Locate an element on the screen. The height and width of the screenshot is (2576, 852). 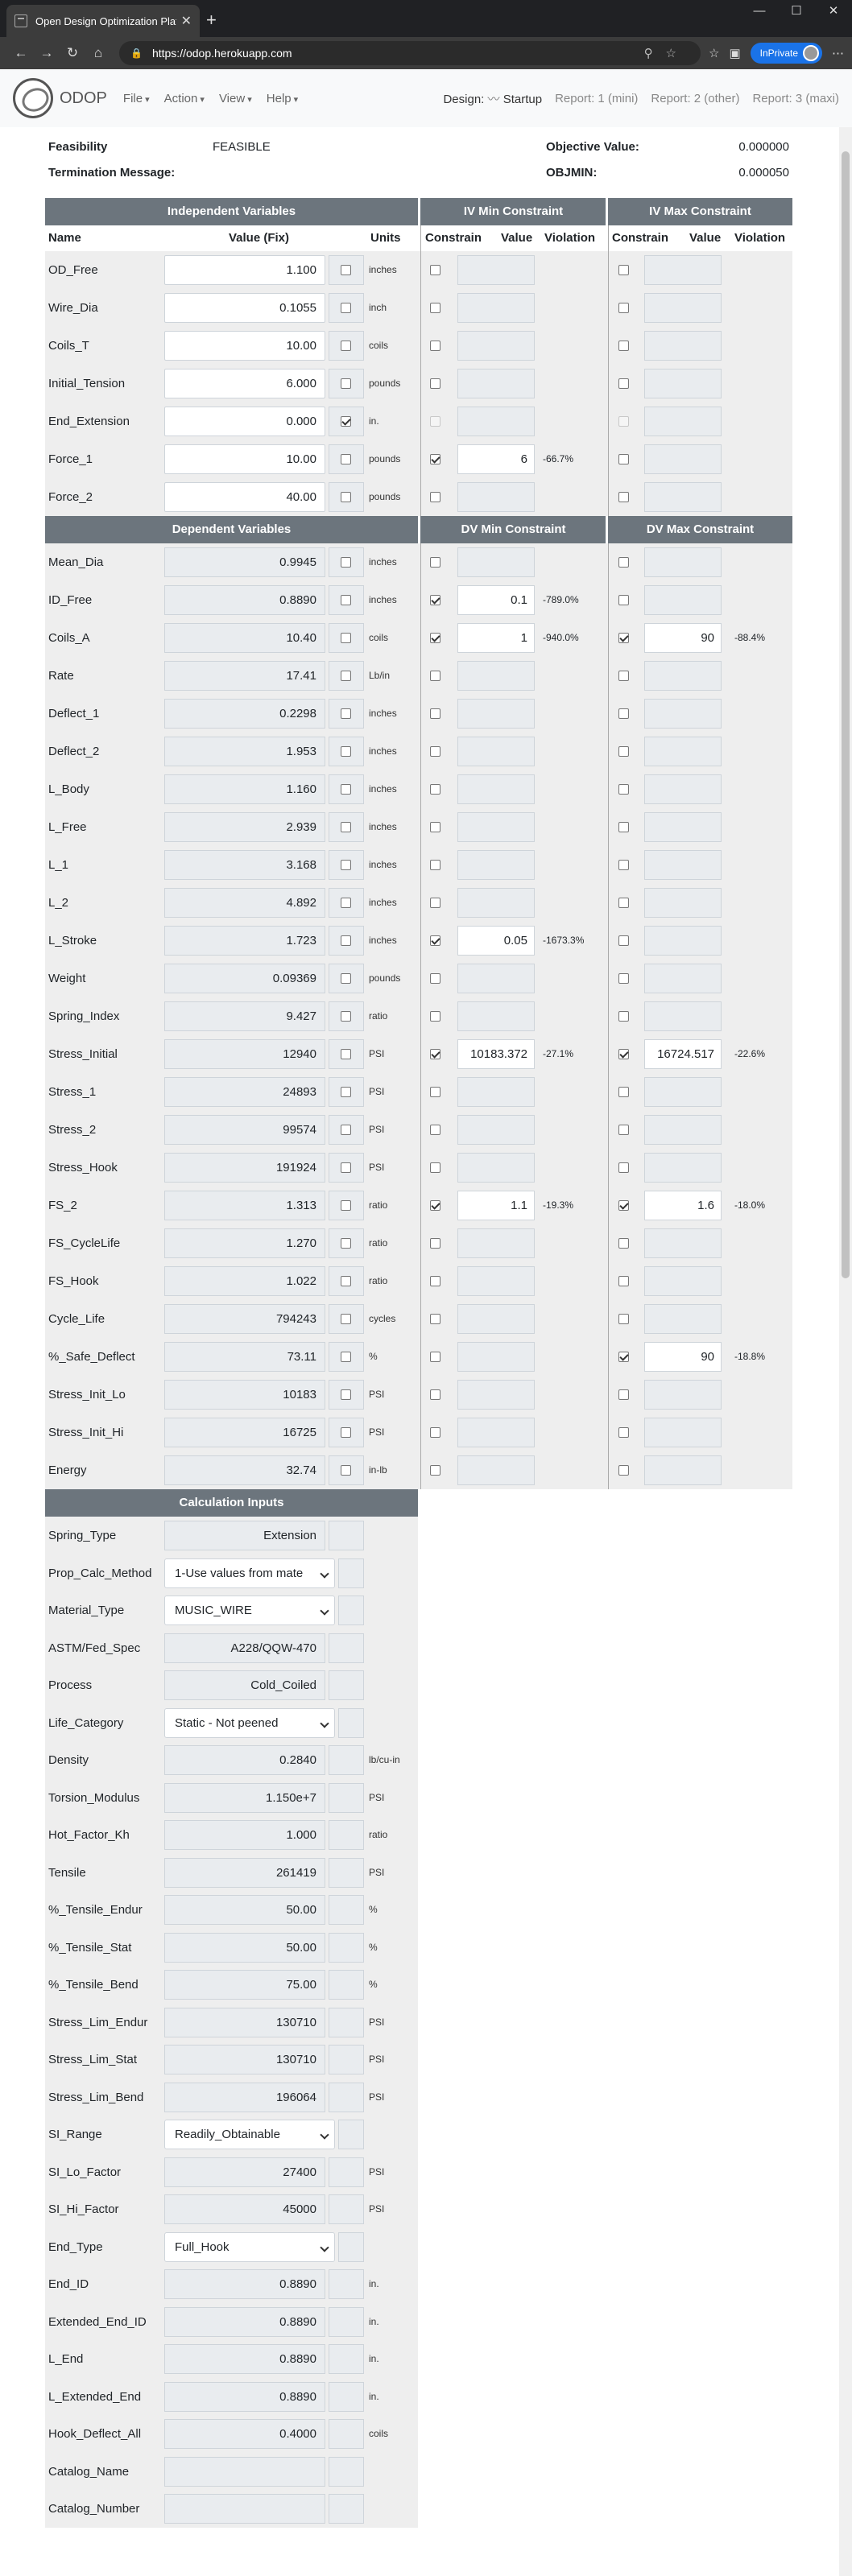
menu-help: Help is located at coordinates (282, 98).